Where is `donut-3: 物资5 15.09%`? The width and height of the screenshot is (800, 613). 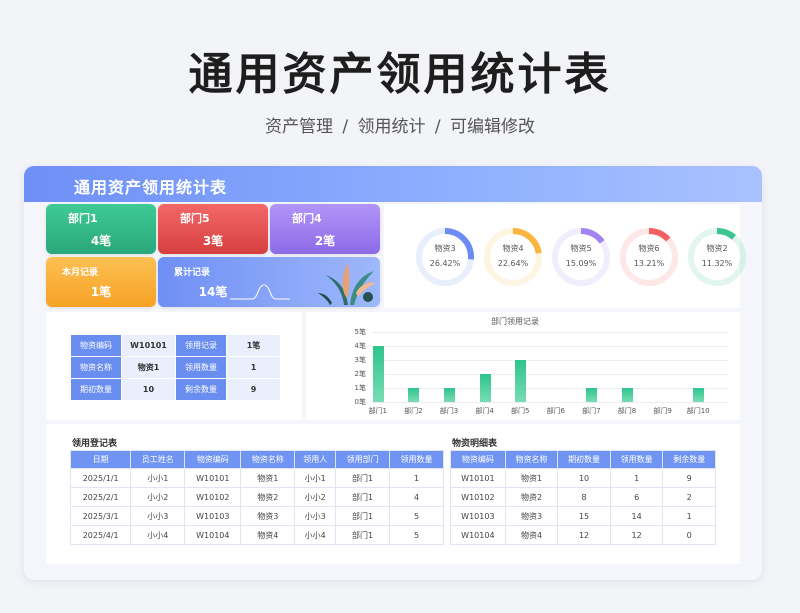 donut-3: 物资5 15.09% is located at coordinates (581, 257).